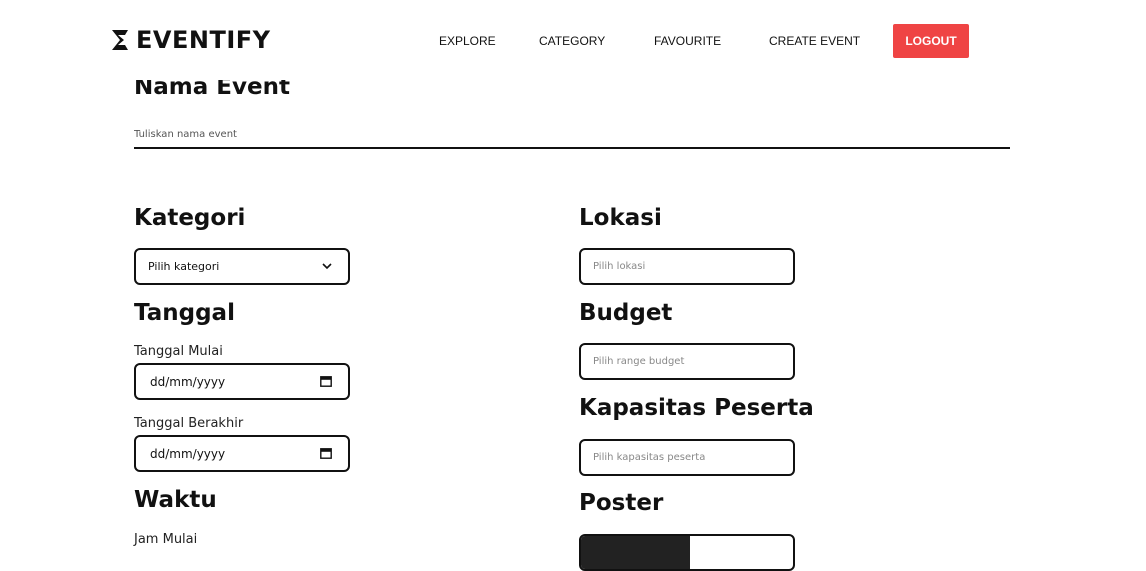 Image resolution: width=1146 pixels, height=571 pixels. I want to click on start-date-input: dd/mm/yyyy, so click(242, 381).